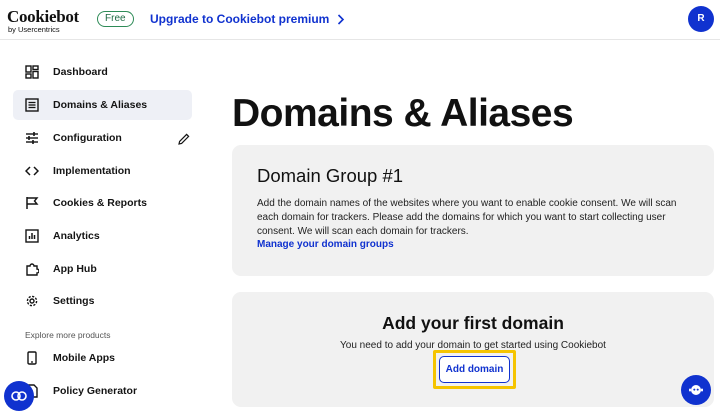  I want to click on cookiebot-logo: Cookiebot by Usercentrics, so click(43, 21).